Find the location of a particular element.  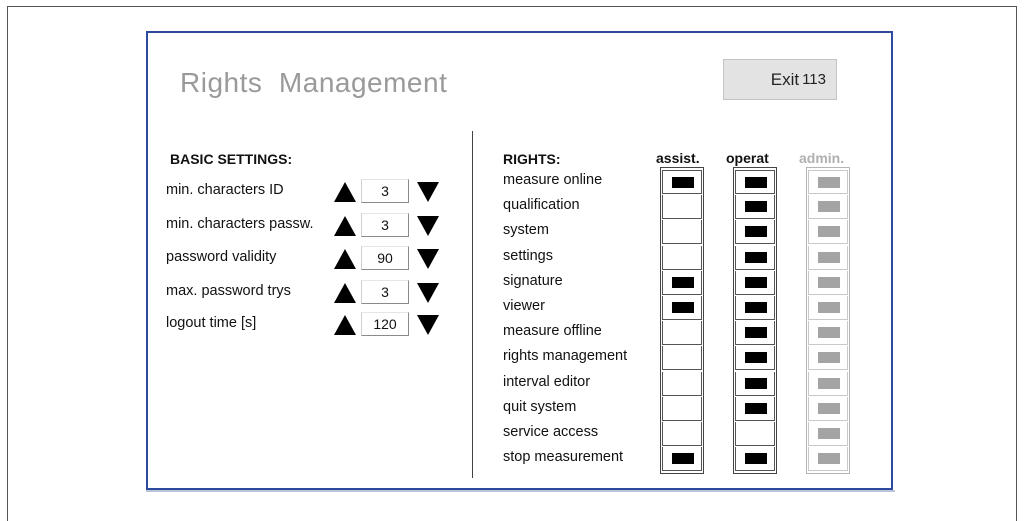

rights-heading: RIGHTS: is located at coordinates (532, 159).